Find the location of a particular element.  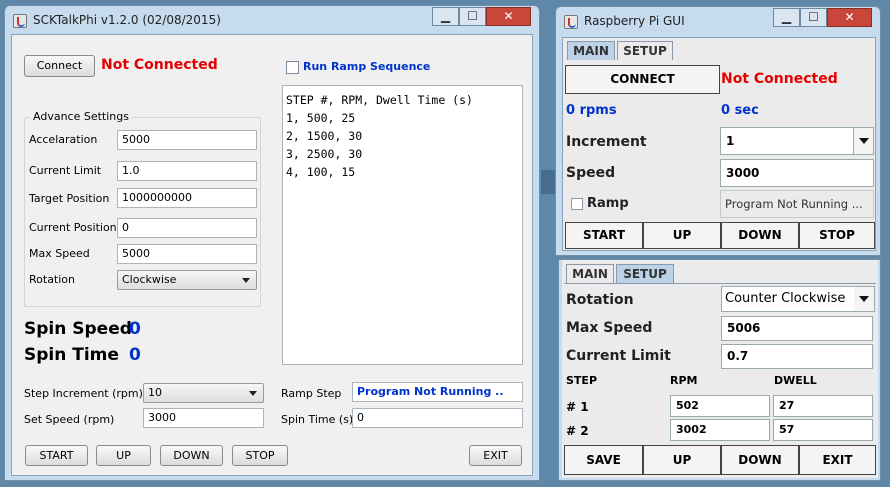

step-increment-select: 10 is located at coordinates (203, 393).